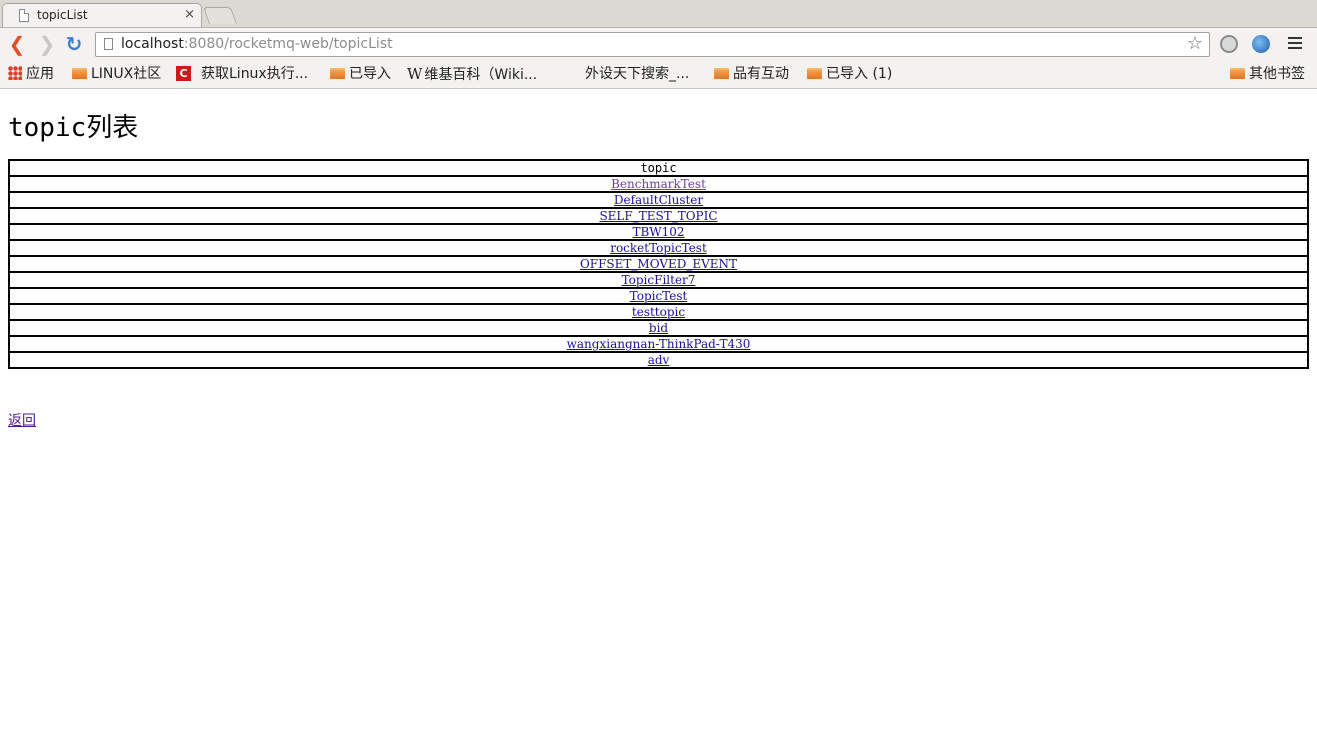  I want to click on topic-link: rocketTopicTest, so click(658, 248).